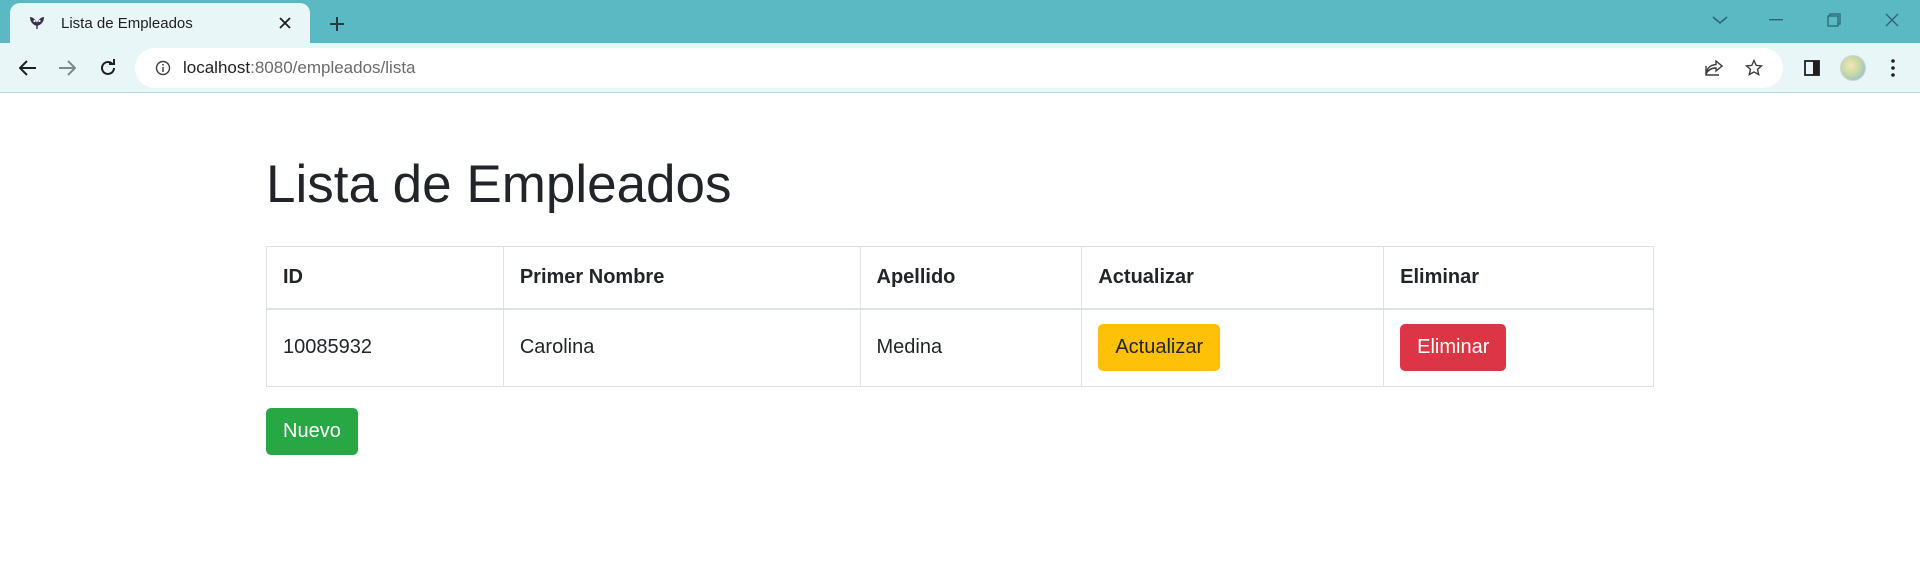 The width and height of the screenshot is (1920, 570). What do you see at coordinates (681, 347) in the screenshot?
I see `cell-primer-nombre: Carolina` at bounding box center [681, 347].